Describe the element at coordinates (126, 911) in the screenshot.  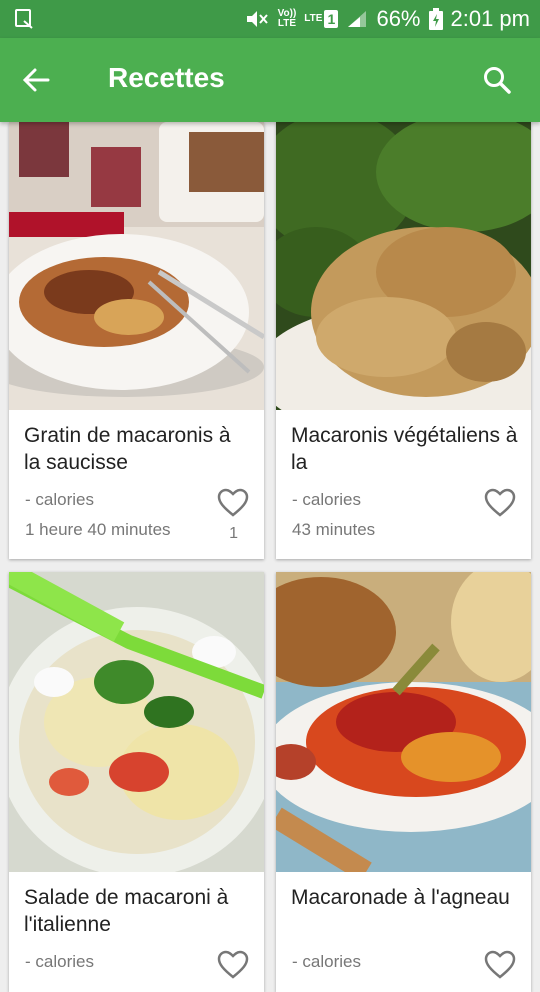
I see `recipe-name: Salade de macaroni à l'italienne` at that location.